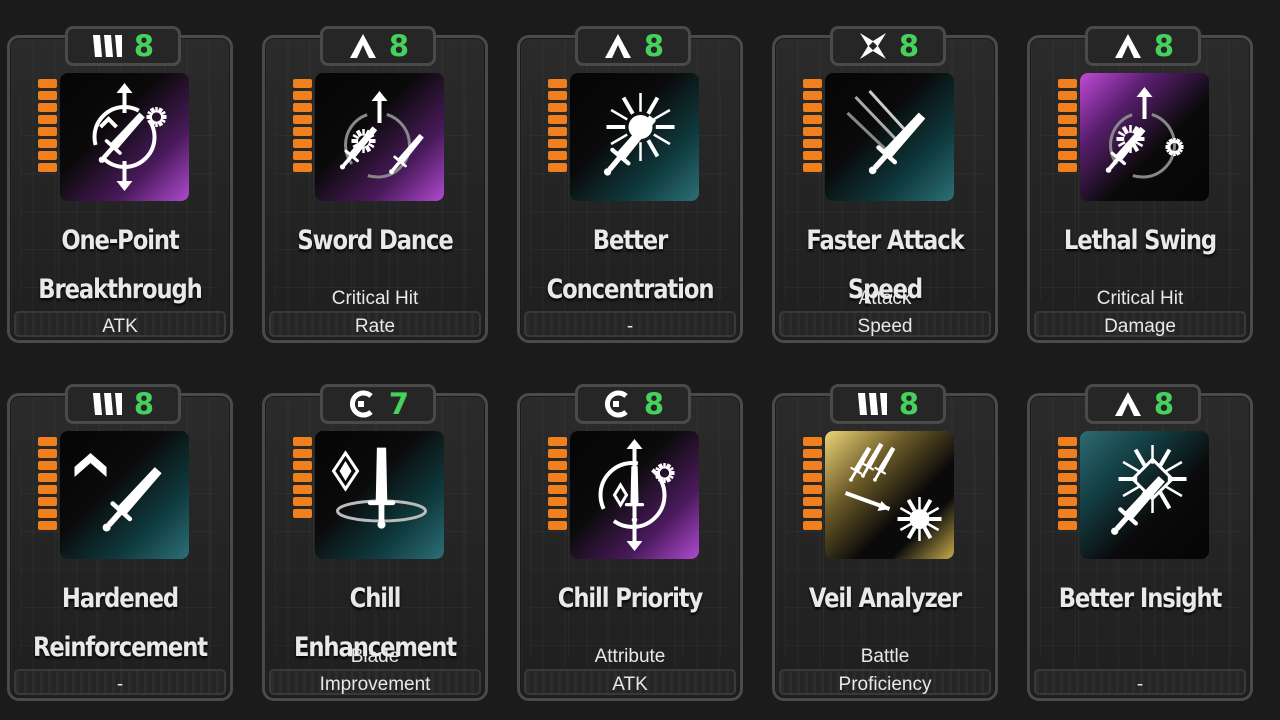  I want to click on module-card: 8 Better Insight -, so click(1140, 542).